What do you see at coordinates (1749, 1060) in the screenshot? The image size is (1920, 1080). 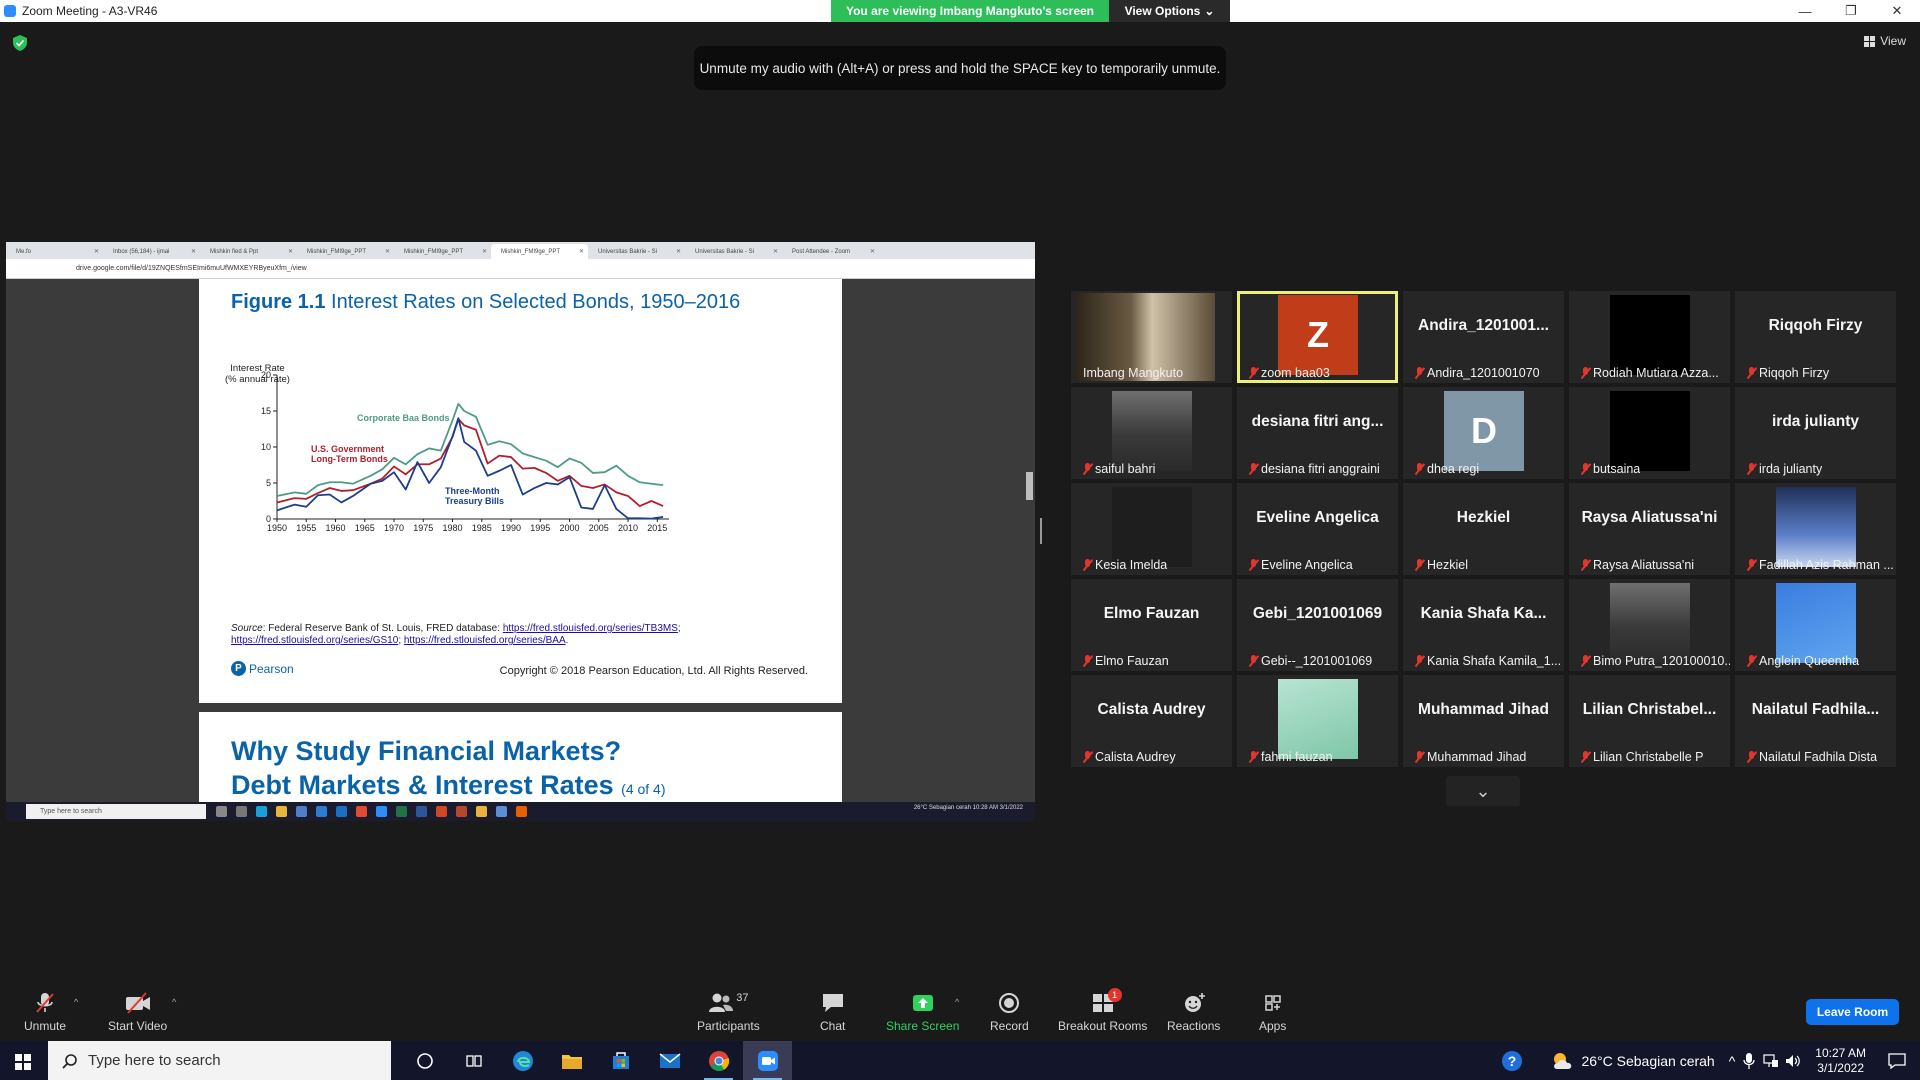 I see `microphone-icon` at bounding box center [1749, 1060].